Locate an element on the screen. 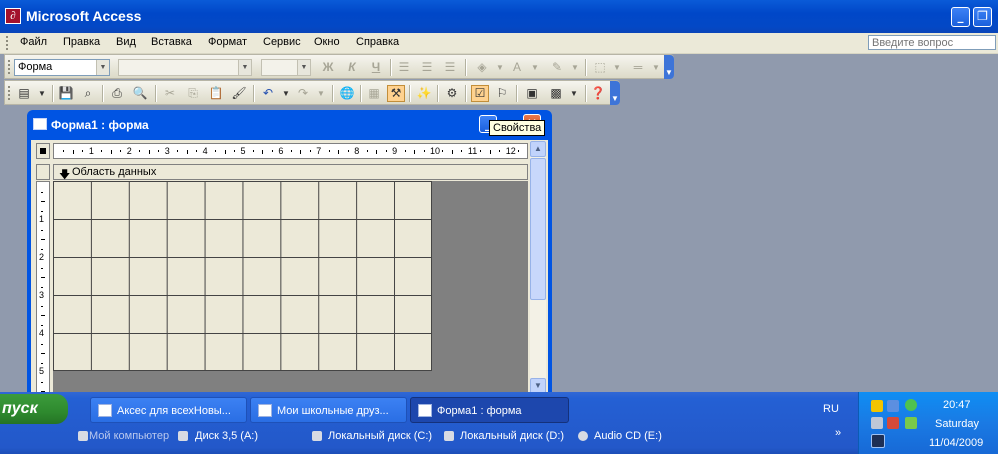 This screenshot has height=454, width=998. undo-button: ↶ is located at coordinates (268, 93).